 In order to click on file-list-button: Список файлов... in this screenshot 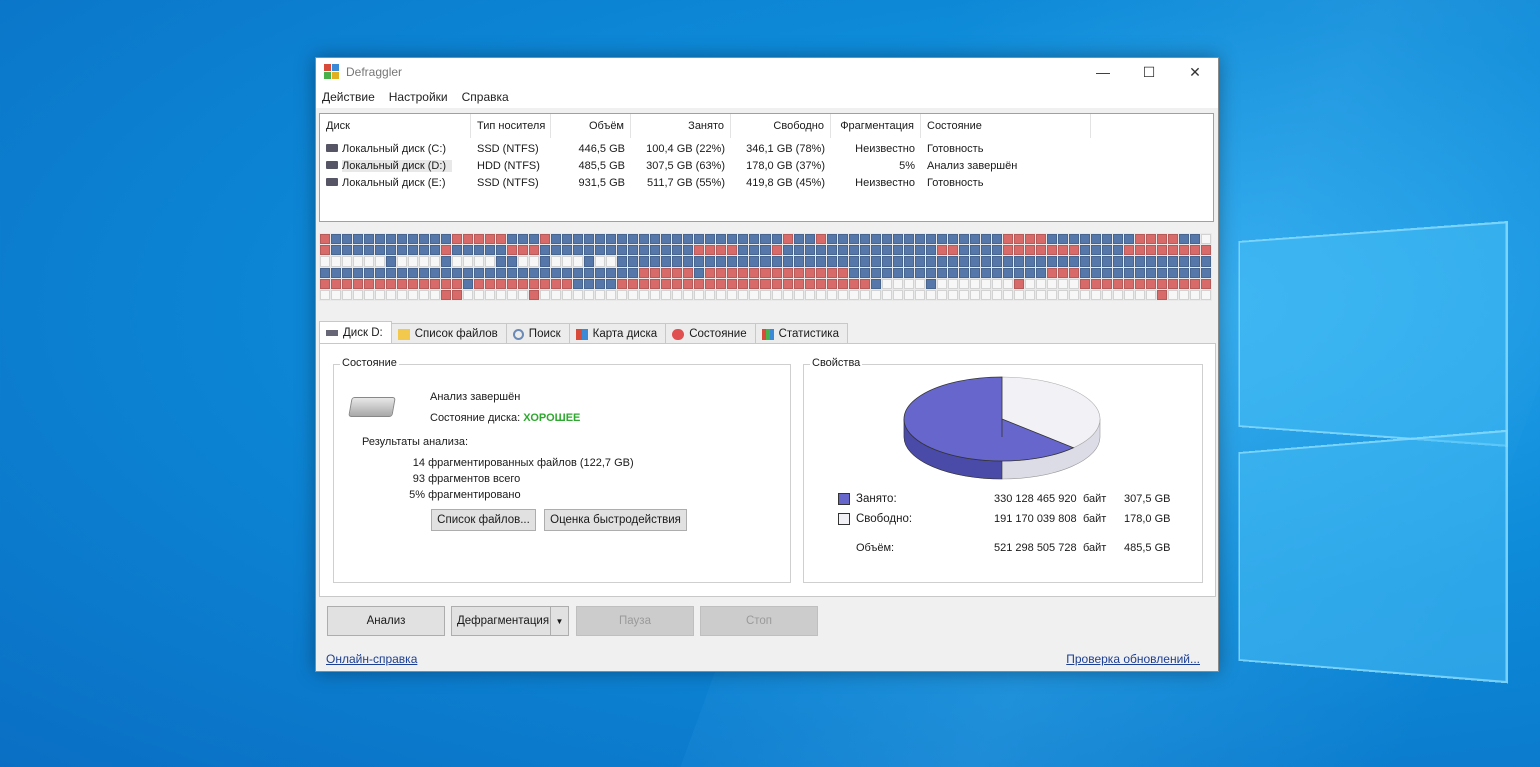, I will do `click(483, 520)`.